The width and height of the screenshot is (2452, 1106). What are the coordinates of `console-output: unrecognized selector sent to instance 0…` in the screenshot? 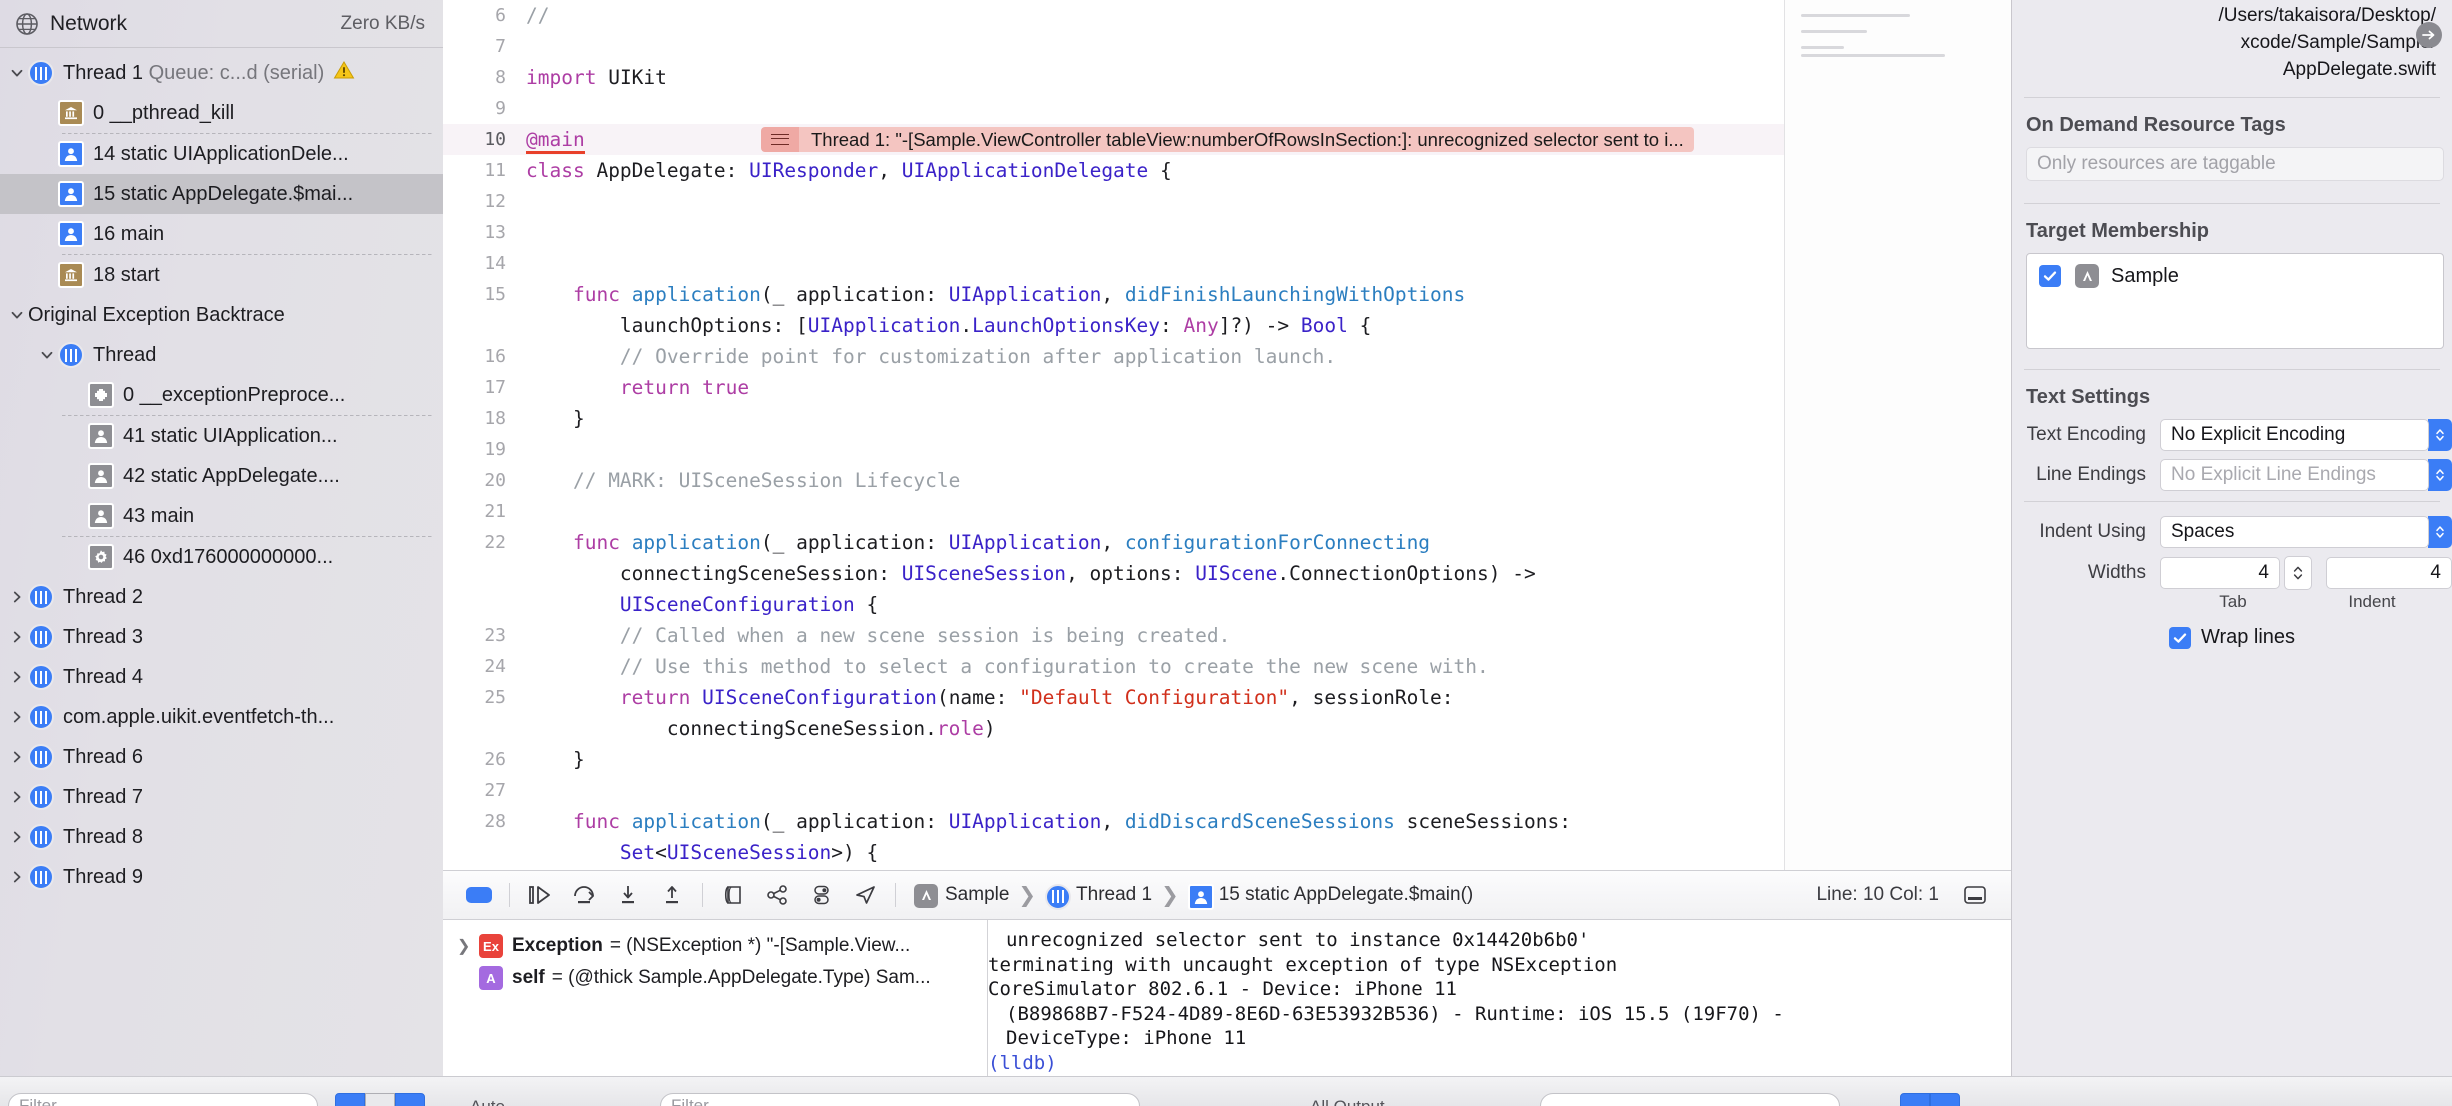 It's located at (1499, 998).